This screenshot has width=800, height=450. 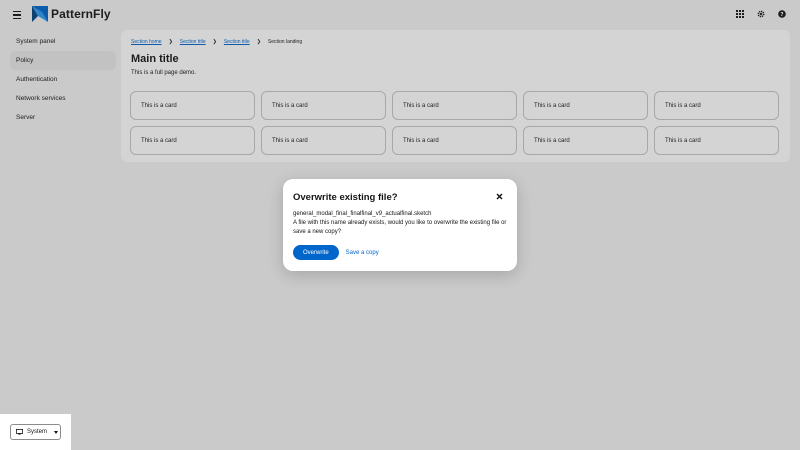 I want to click on modal-actions: Overwrite Save a copy, so click(x=336, y=252).